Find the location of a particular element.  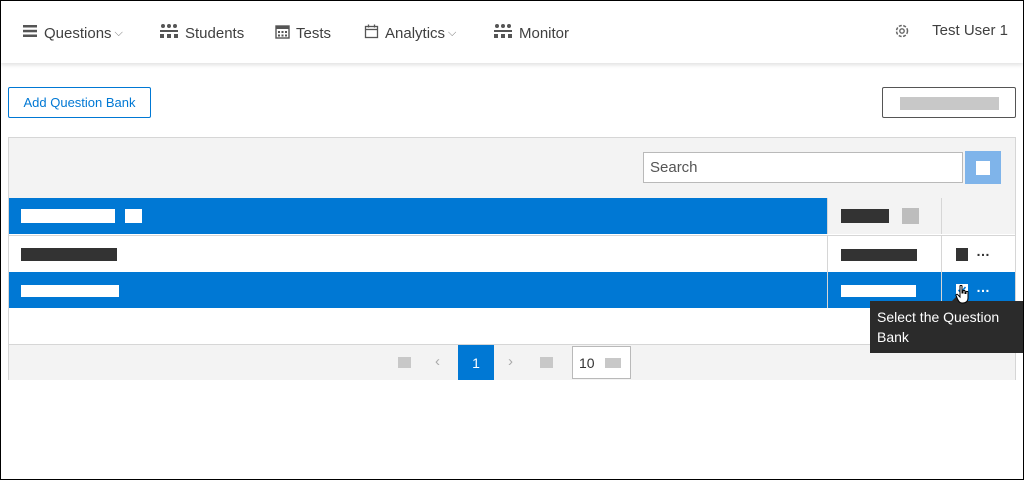

search-button is located at coordinates (983, 167).